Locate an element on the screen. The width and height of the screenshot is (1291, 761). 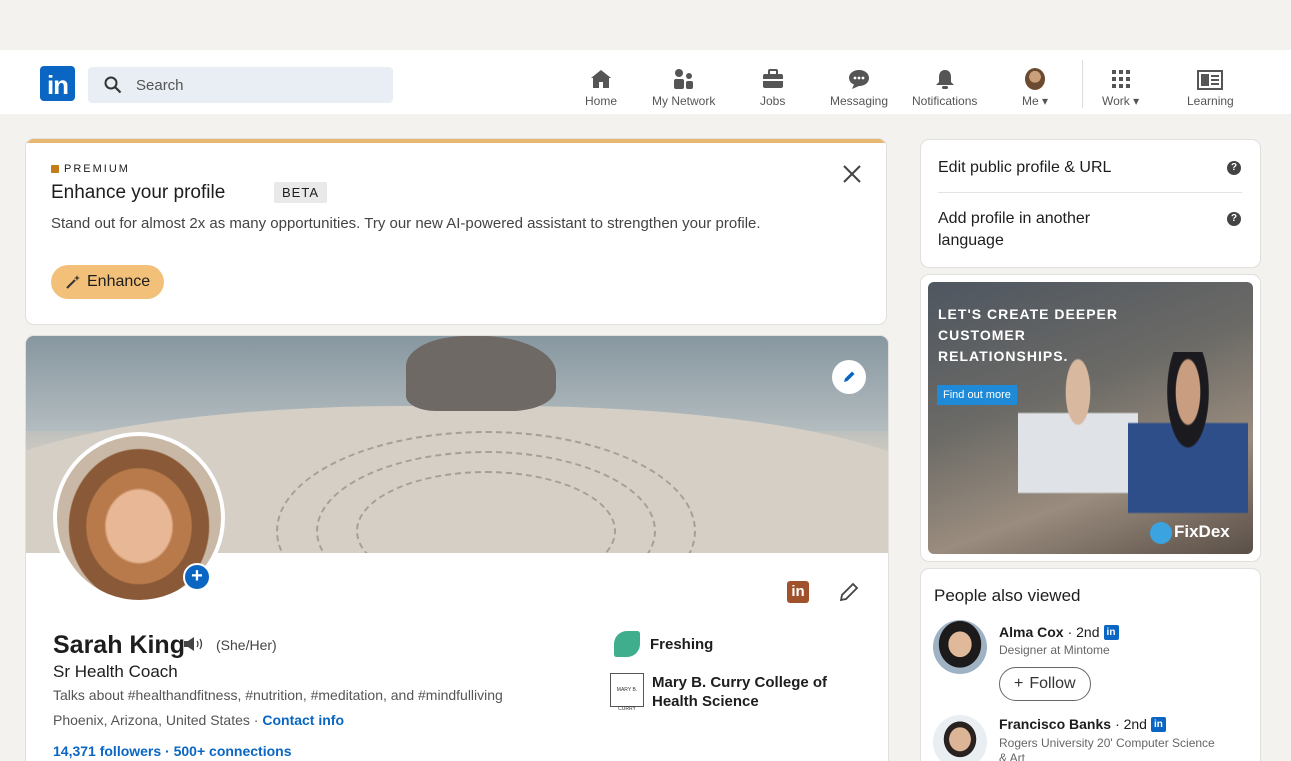
brand-logo-icon is located at coordinates (1161, 533).